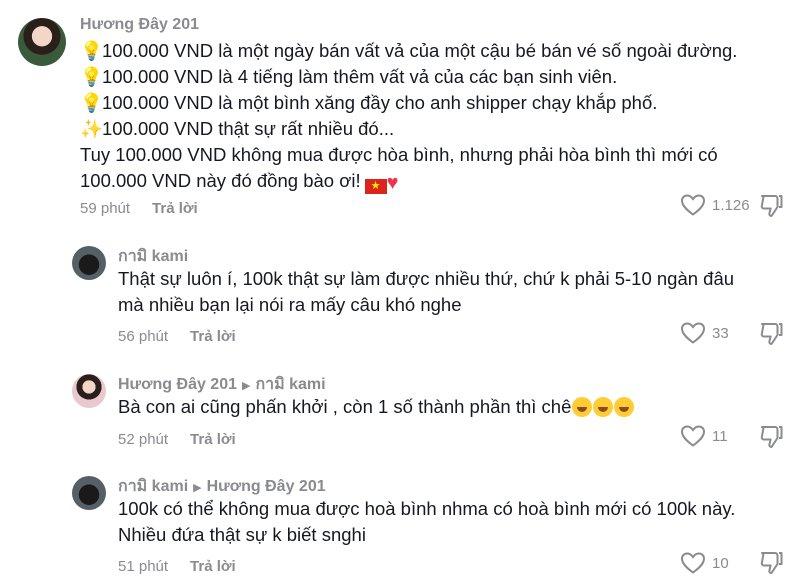 The width and height of the screenshot is (800, 576). I want to click on like-button: 33, so click(704, 333).